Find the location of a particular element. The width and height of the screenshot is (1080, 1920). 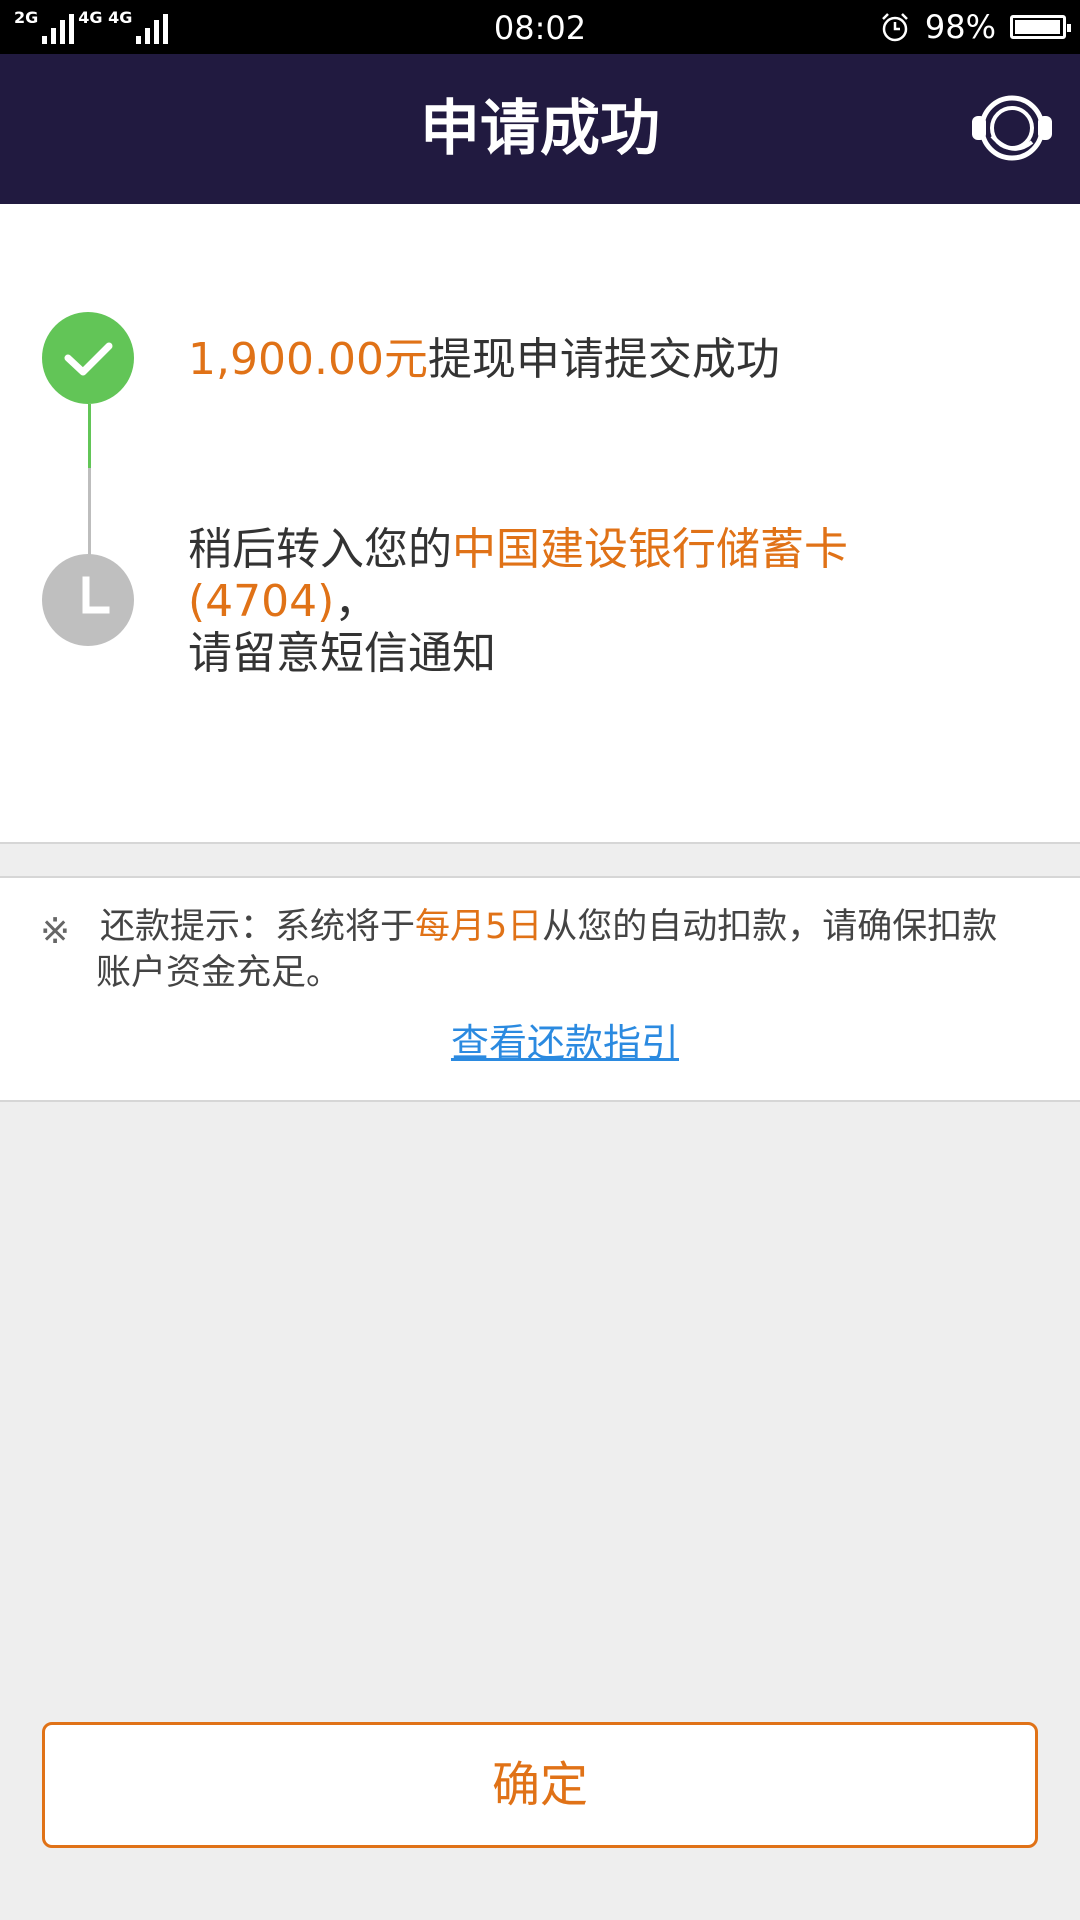

card-tail-number: (4704) is located at coordinates (261, 601).